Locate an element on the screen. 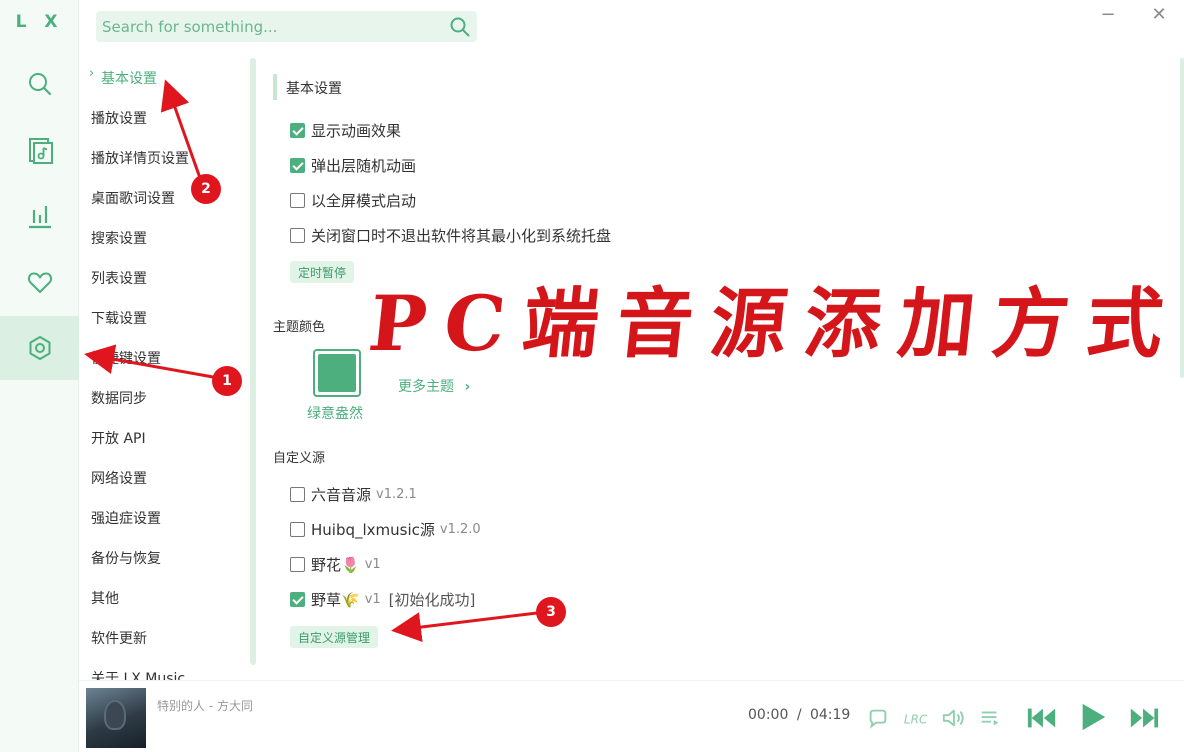 Image resolution: width=1184 pixels, height=752 pixels. settings-nav-label: 关于 LX Music is located at coordinates (138, 675).